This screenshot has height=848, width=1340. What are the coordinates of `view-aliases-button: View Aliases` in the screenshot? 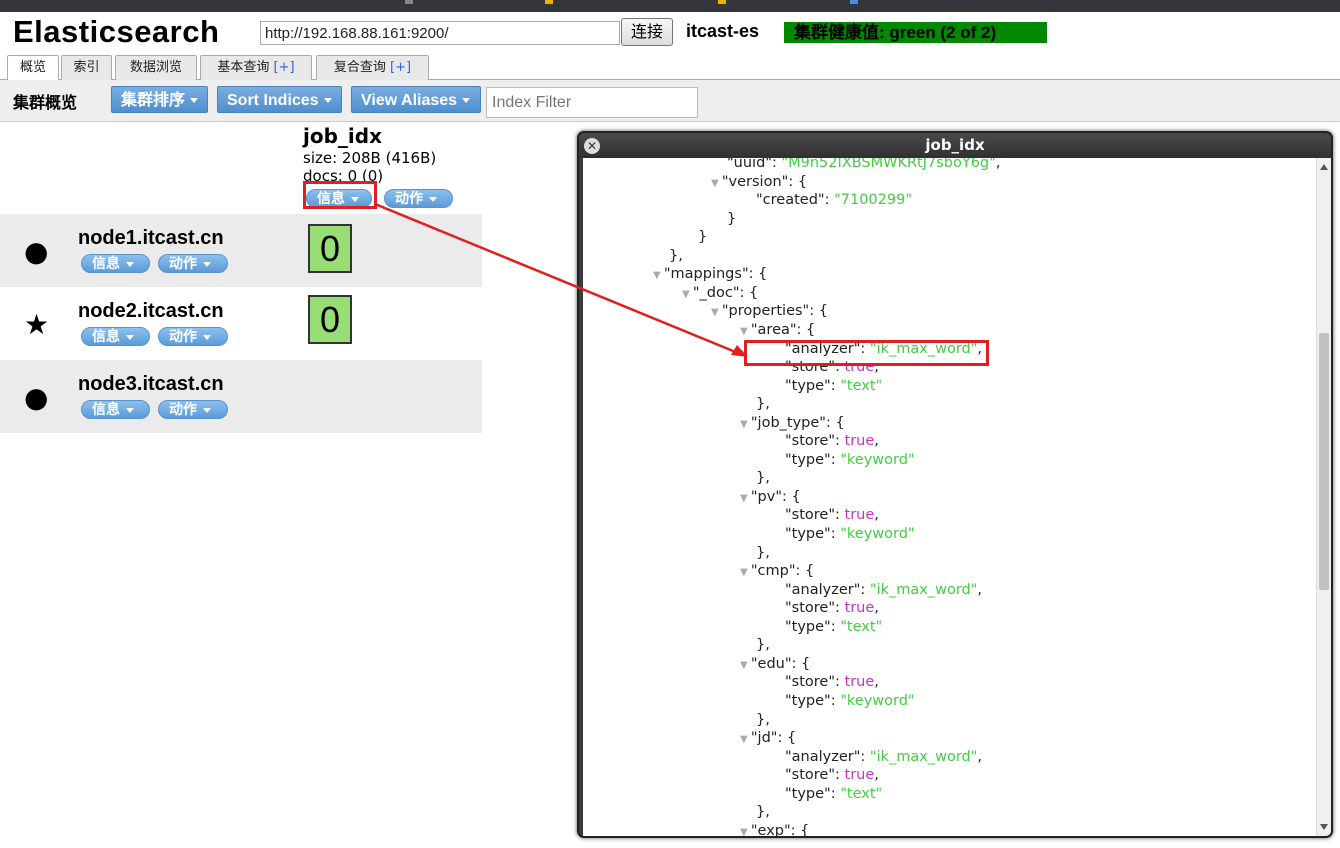 It's located at (416, 99).